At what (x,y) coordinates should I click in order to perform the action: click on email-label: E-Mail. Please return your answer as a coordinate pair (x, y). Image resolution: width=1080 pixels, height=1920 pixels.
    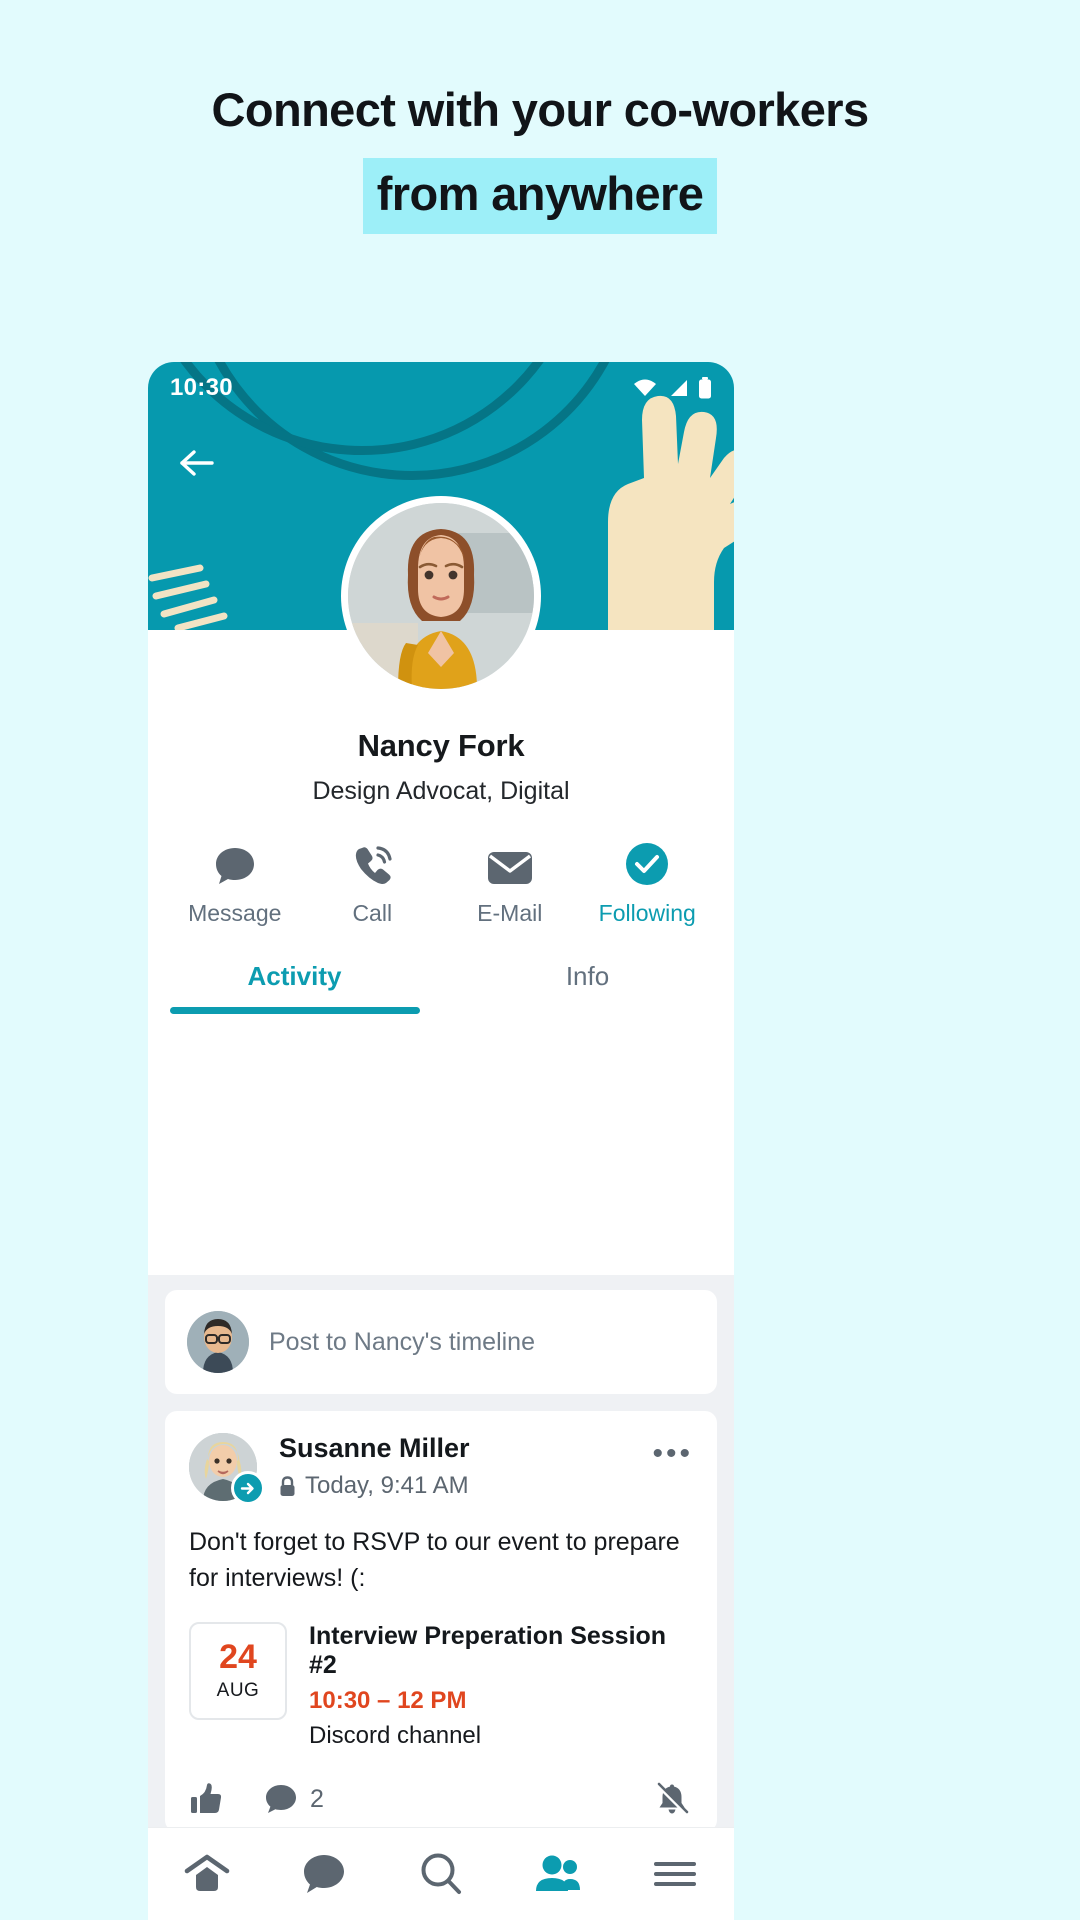
    Looking at the image, I should click on (510, 913).